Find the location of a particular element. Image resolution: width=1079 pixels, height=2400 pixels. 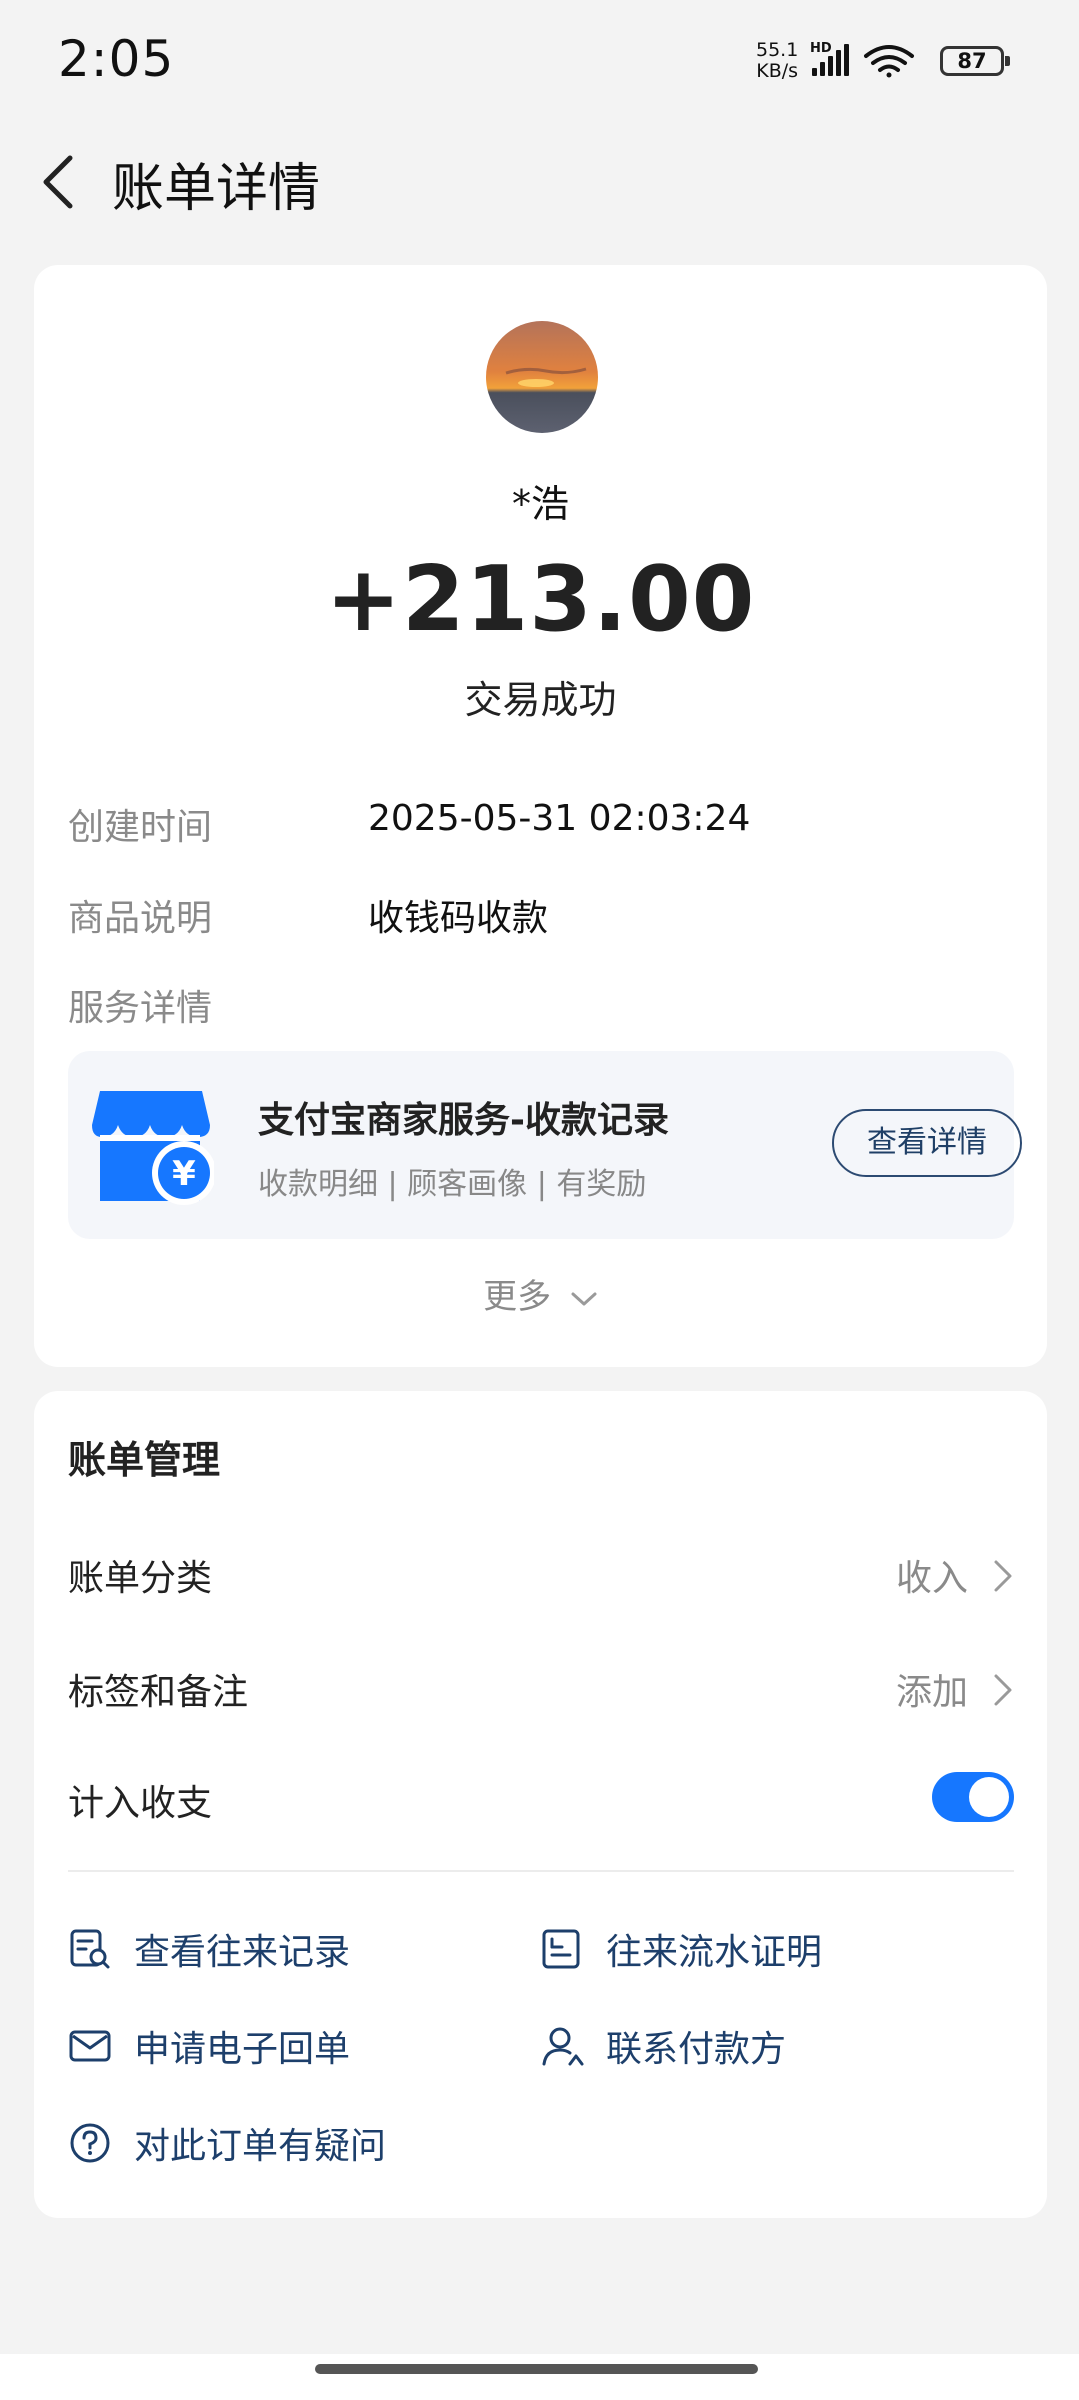

e-receipt-link: 申请电子回单 is located at coordinates (268, 2048).